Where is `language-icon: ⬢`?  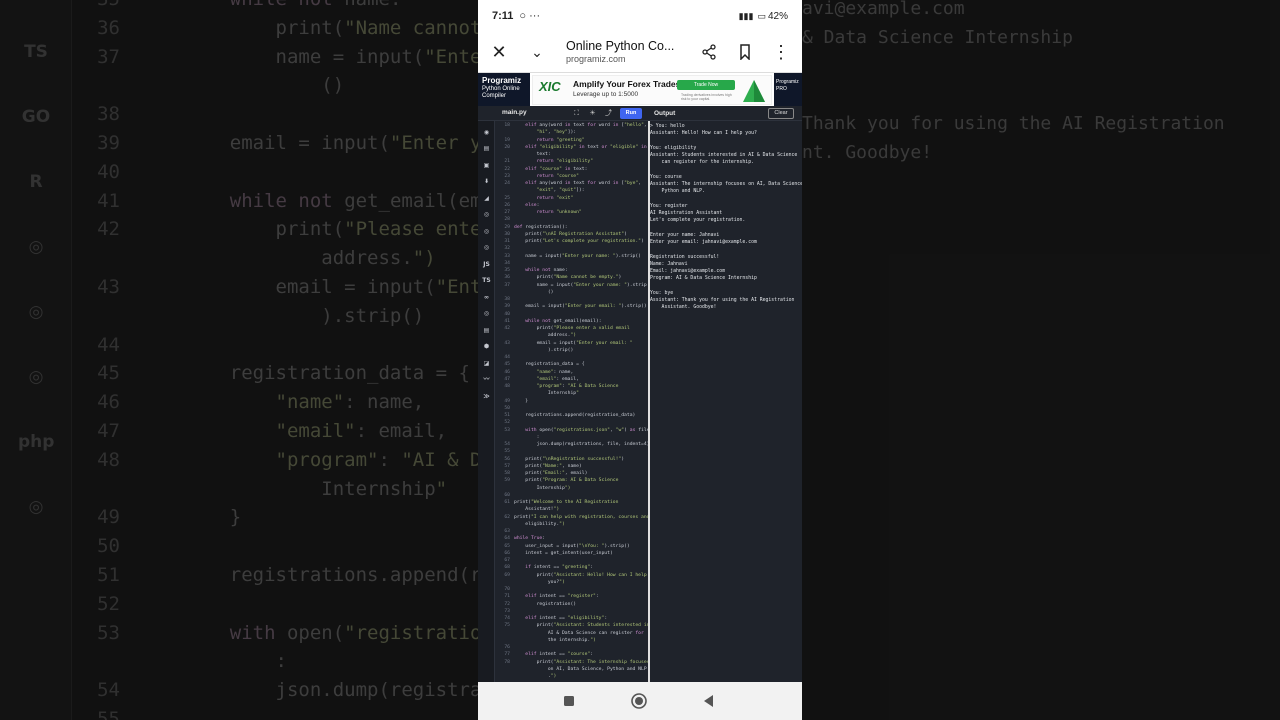
language-icon: ⬢ is located at coordinates (486, 346).